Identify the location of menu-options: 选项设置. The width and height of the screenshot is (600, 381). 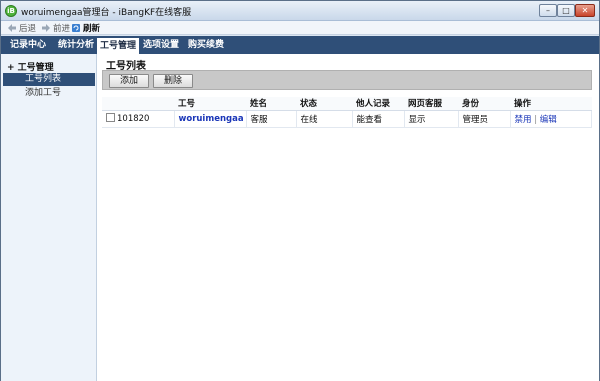
(161, 45).